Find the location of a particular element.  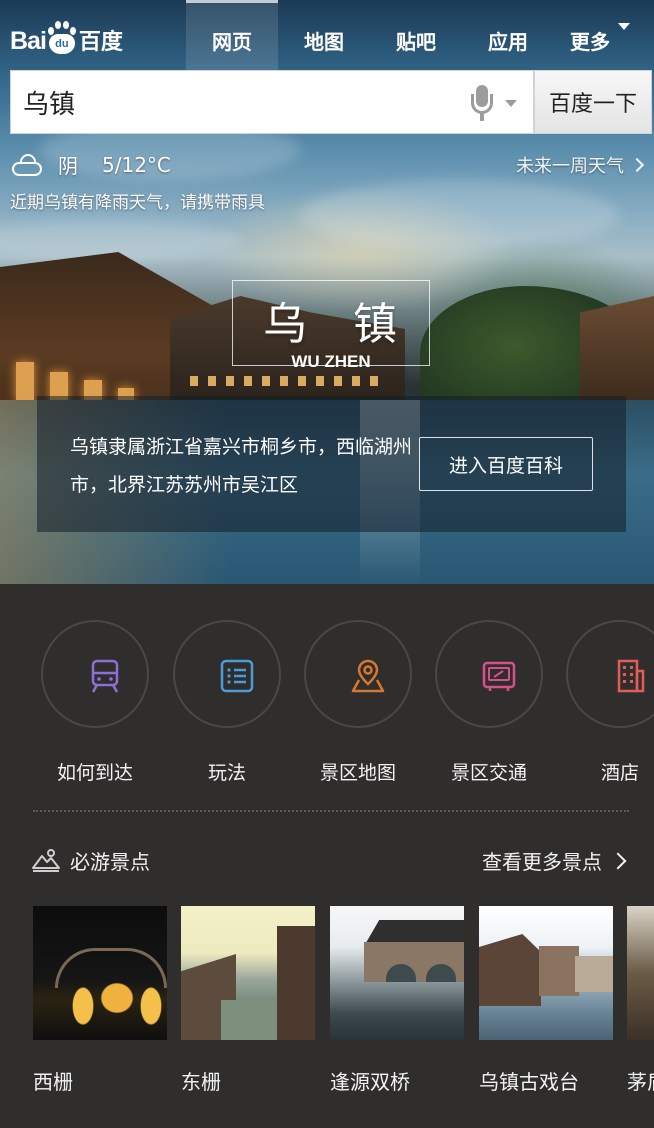

nav-tabs: 网页 地图 贴吧 应用 更多 is located at coordinates (416, 35).